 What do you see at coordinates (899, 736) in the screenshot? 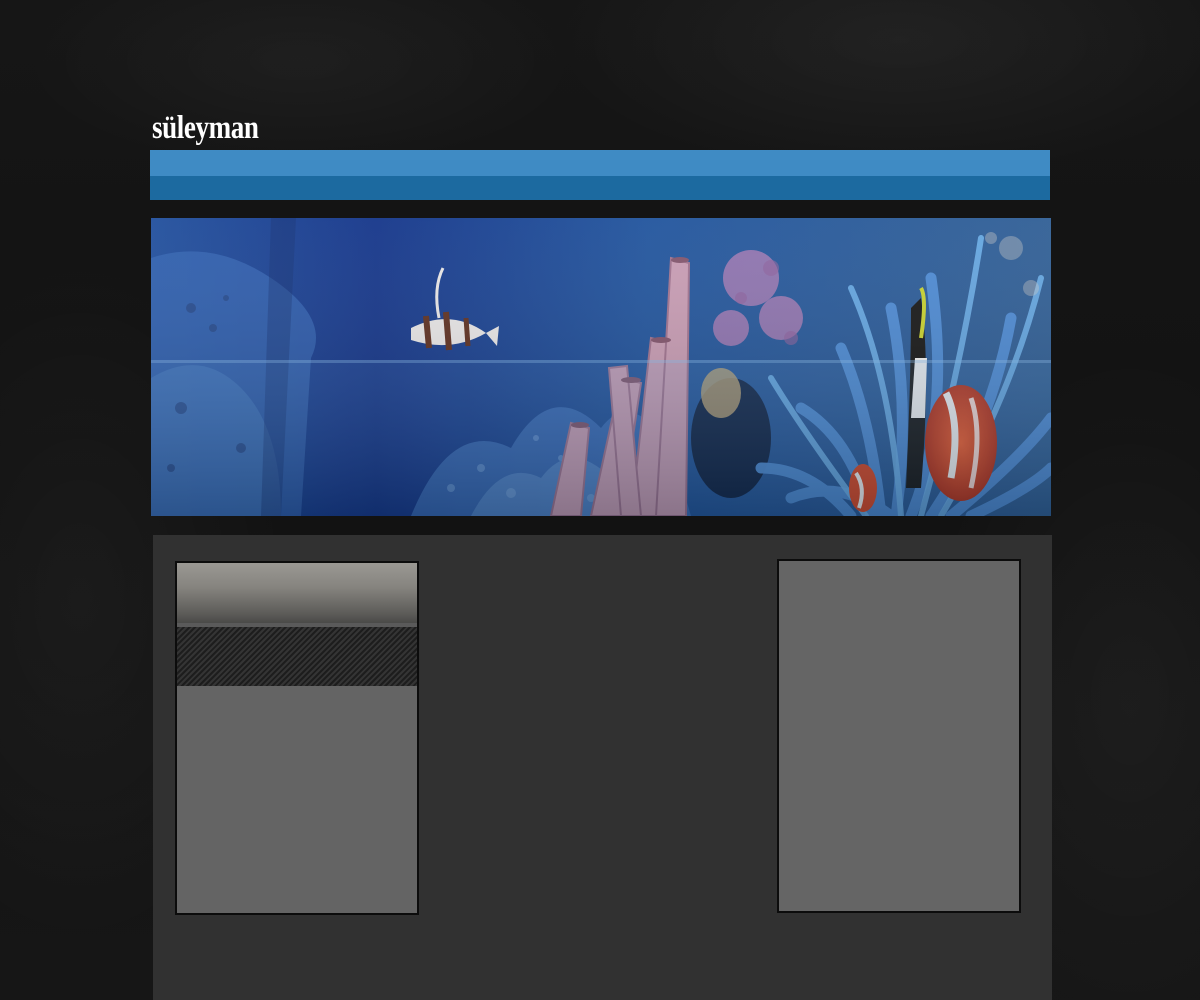
I see `right-sidebar-panel` at bounding box center [899, 736].